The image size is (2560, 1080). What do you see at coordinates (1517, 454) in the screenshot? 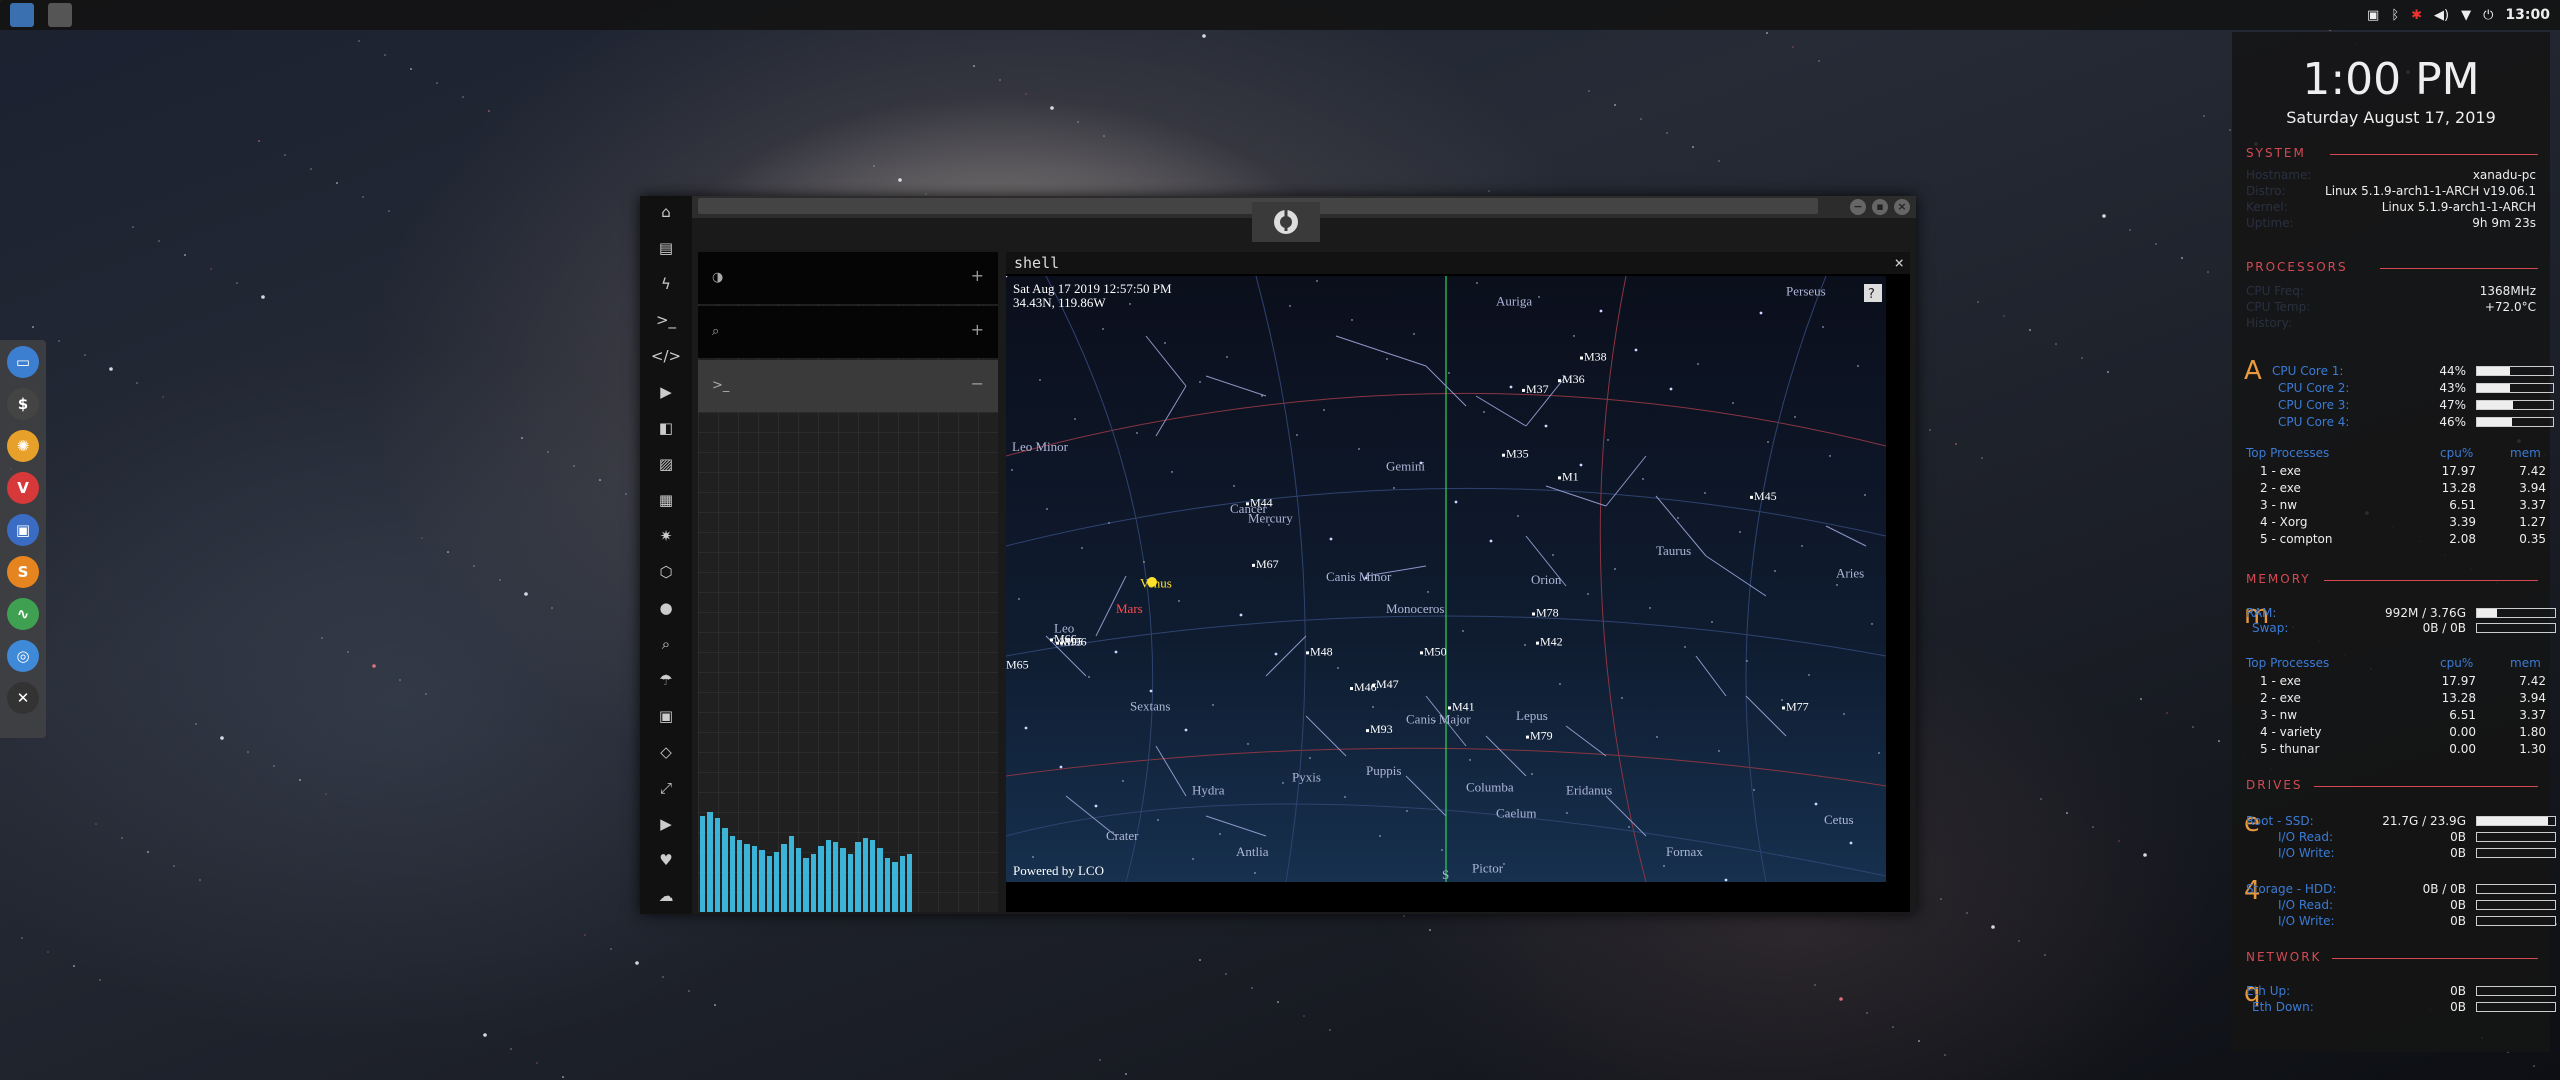
I see `messier-label: M35` at bounding box center [1517, 454].